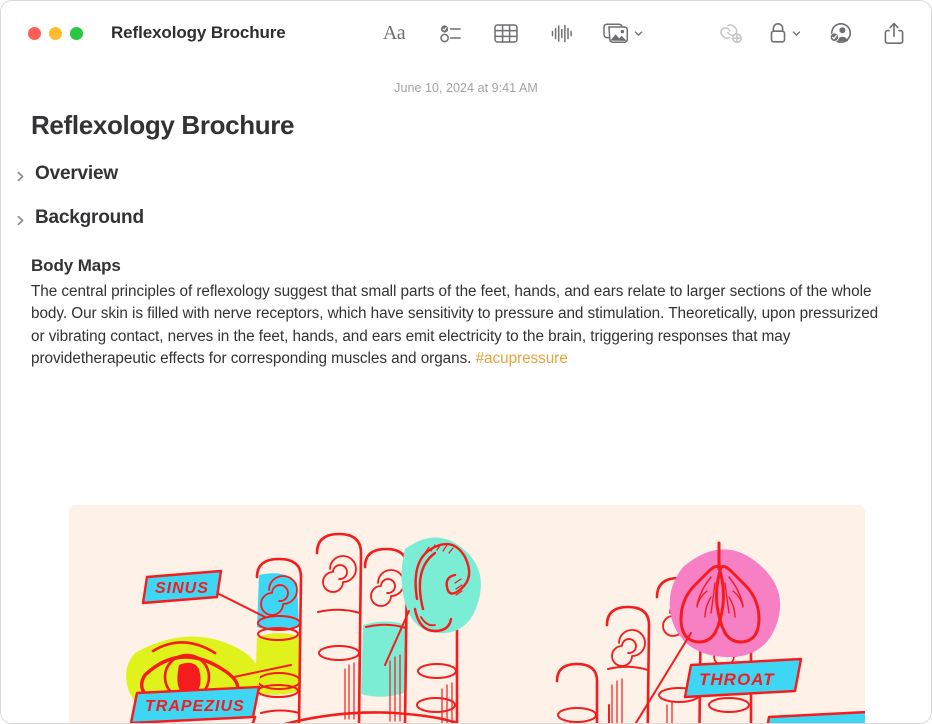 This screenshot has width=932, height=724. I want to click on traffic-light-group, so click(55, 33).